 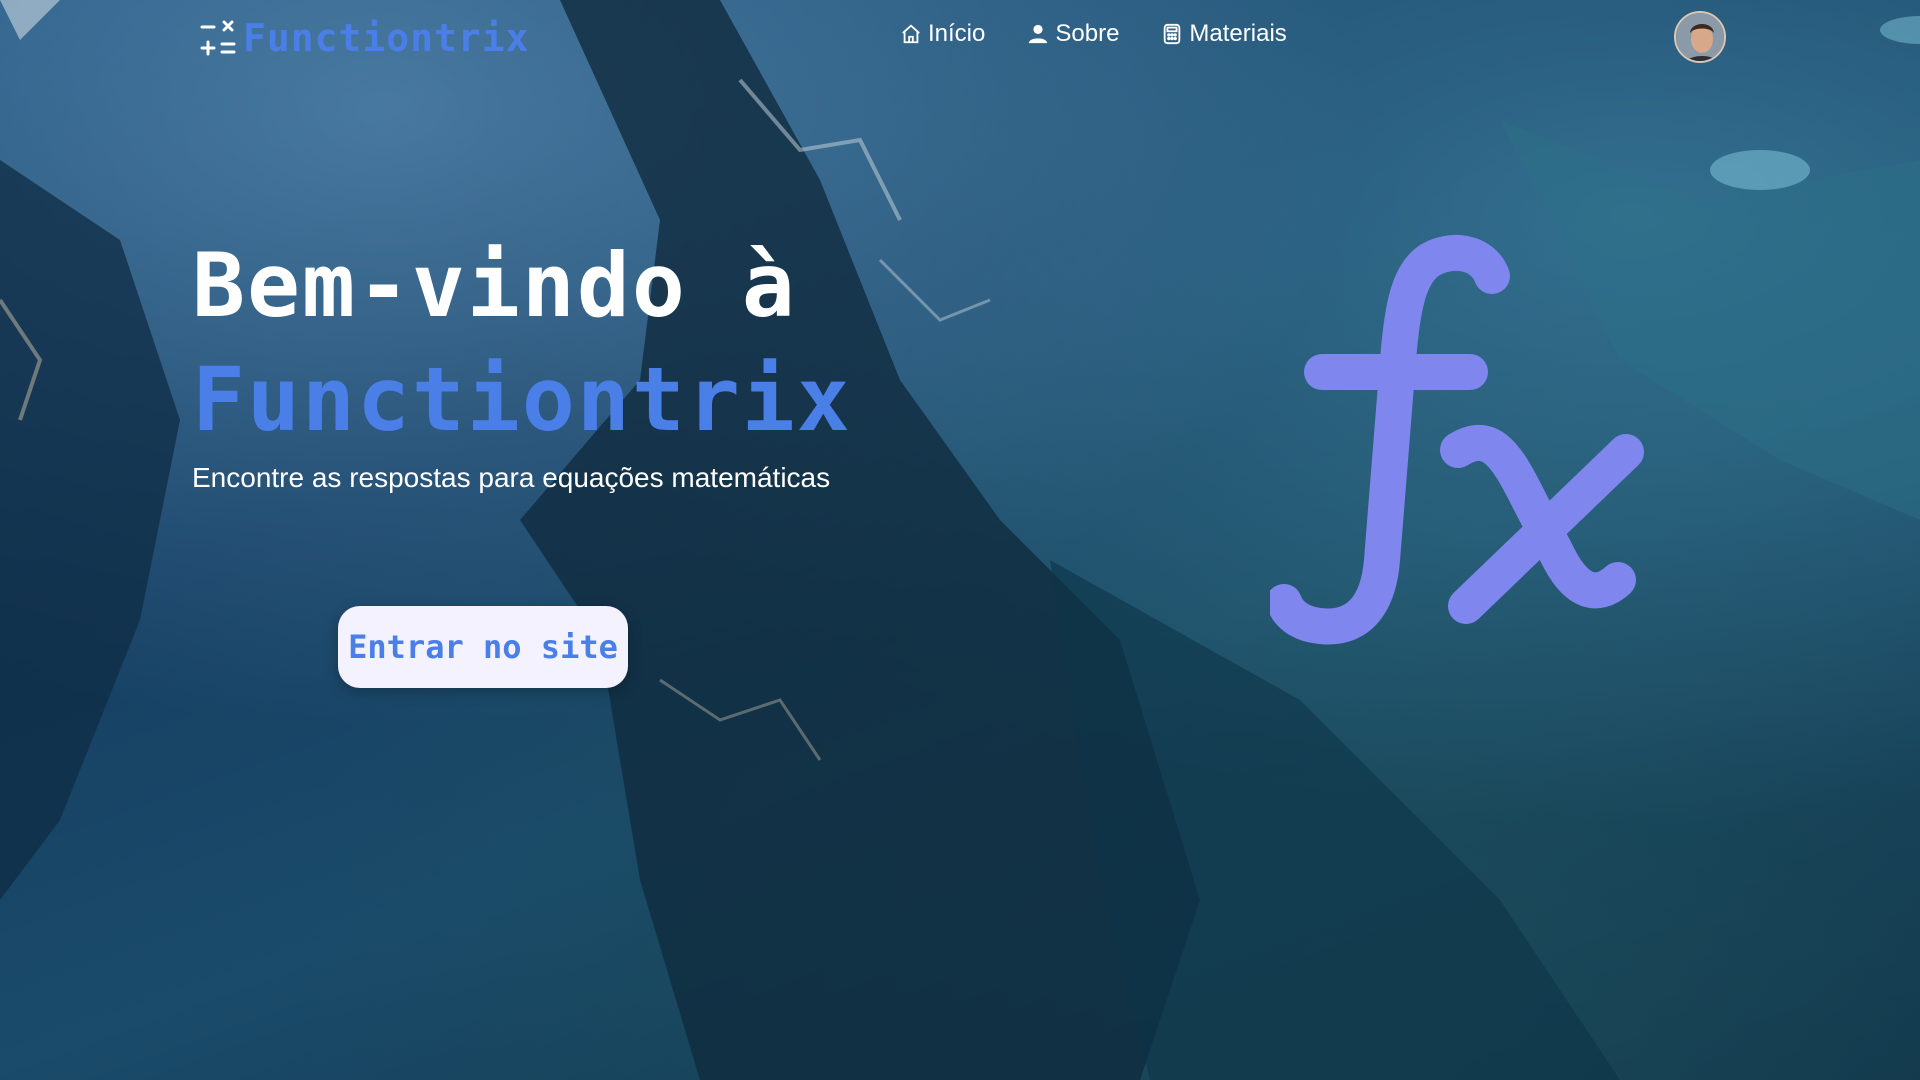 I want to click on site-header: Functiontrix Início Sobre Materiais, so click(x=960, y=38).